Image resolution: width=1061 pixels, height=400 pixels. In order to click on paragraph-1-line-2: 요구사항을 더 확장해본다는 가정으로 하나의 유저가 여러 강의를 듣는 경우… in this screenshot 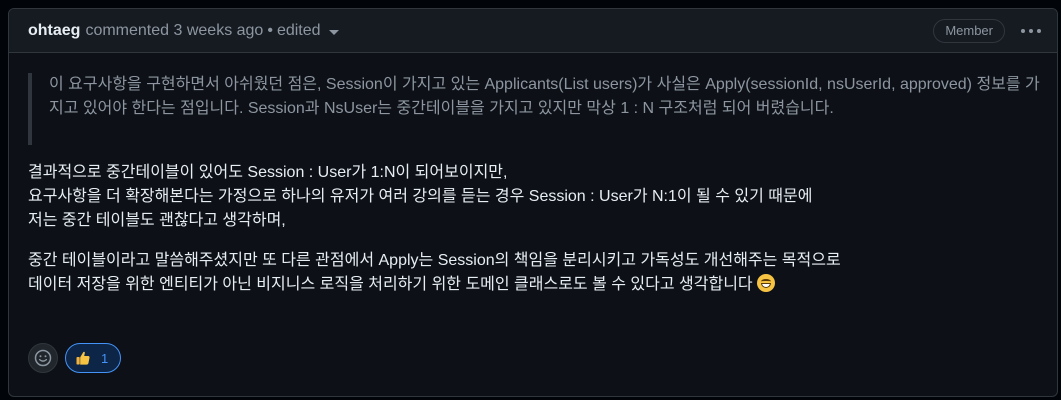, I will do `click(420, 196)`.